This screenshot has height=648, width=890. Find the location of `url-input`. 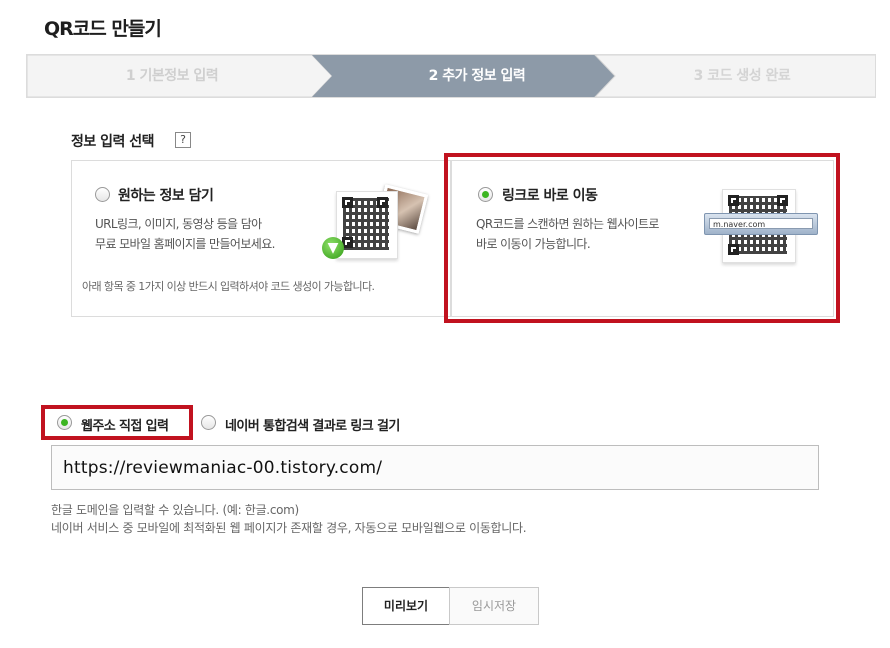

url-input is located at coordinates (435, 467).